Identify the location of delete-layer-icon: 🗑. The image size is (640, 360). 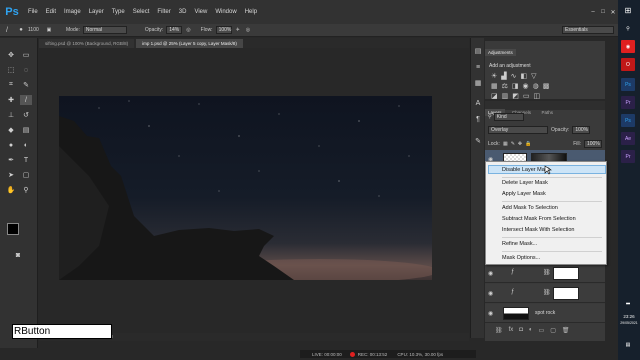
(566, 330).